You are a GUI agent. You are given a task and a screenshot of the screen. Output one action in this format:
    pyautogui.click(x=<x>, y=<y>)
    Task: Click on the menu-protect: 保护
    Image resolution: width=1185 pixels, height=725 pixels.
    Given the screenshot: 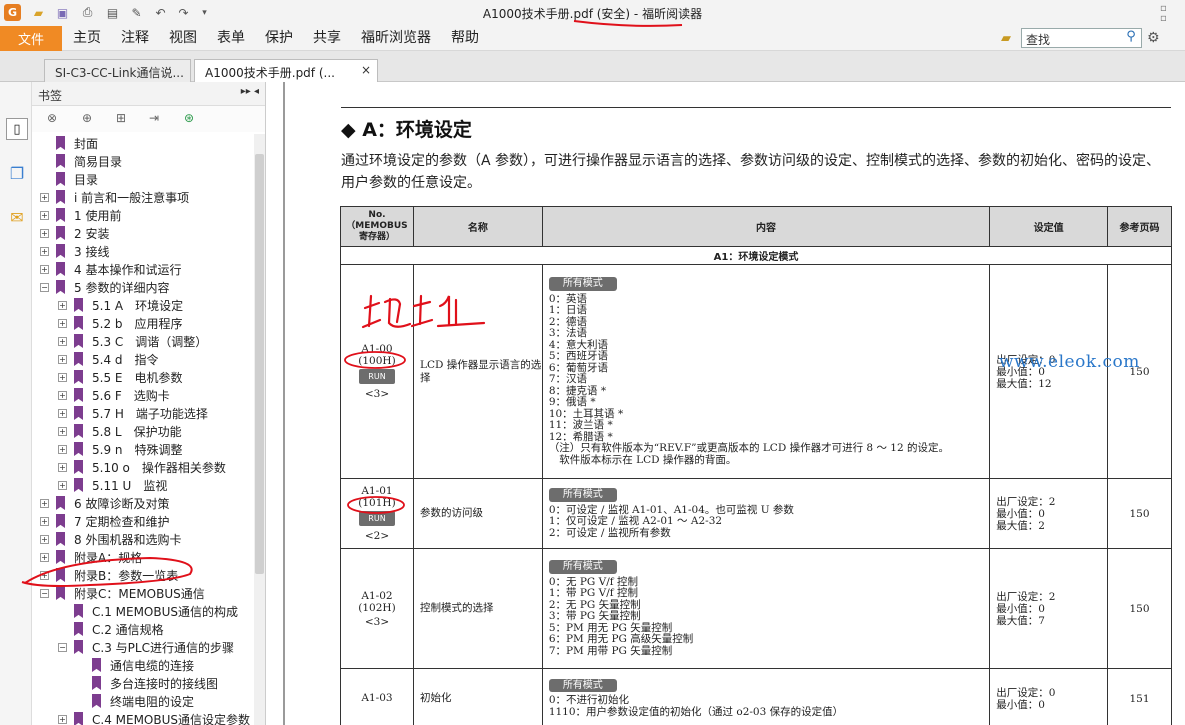 What is the action you would take?
    pyautogui.click(x=278, y=38)
    